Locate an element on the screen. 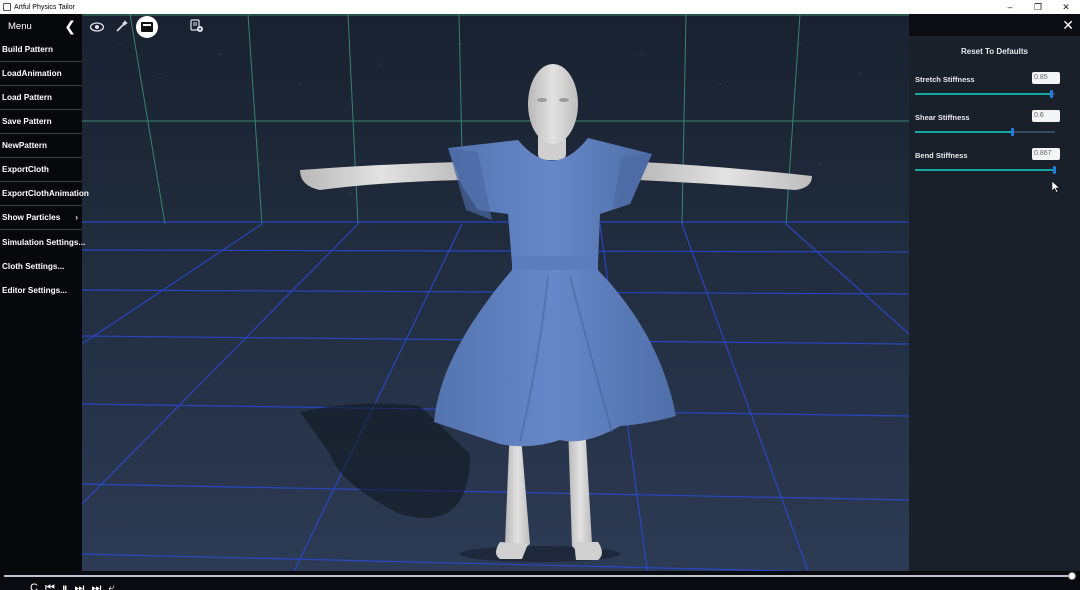  panel-header: ✕ is located at coordinates (994, 25).